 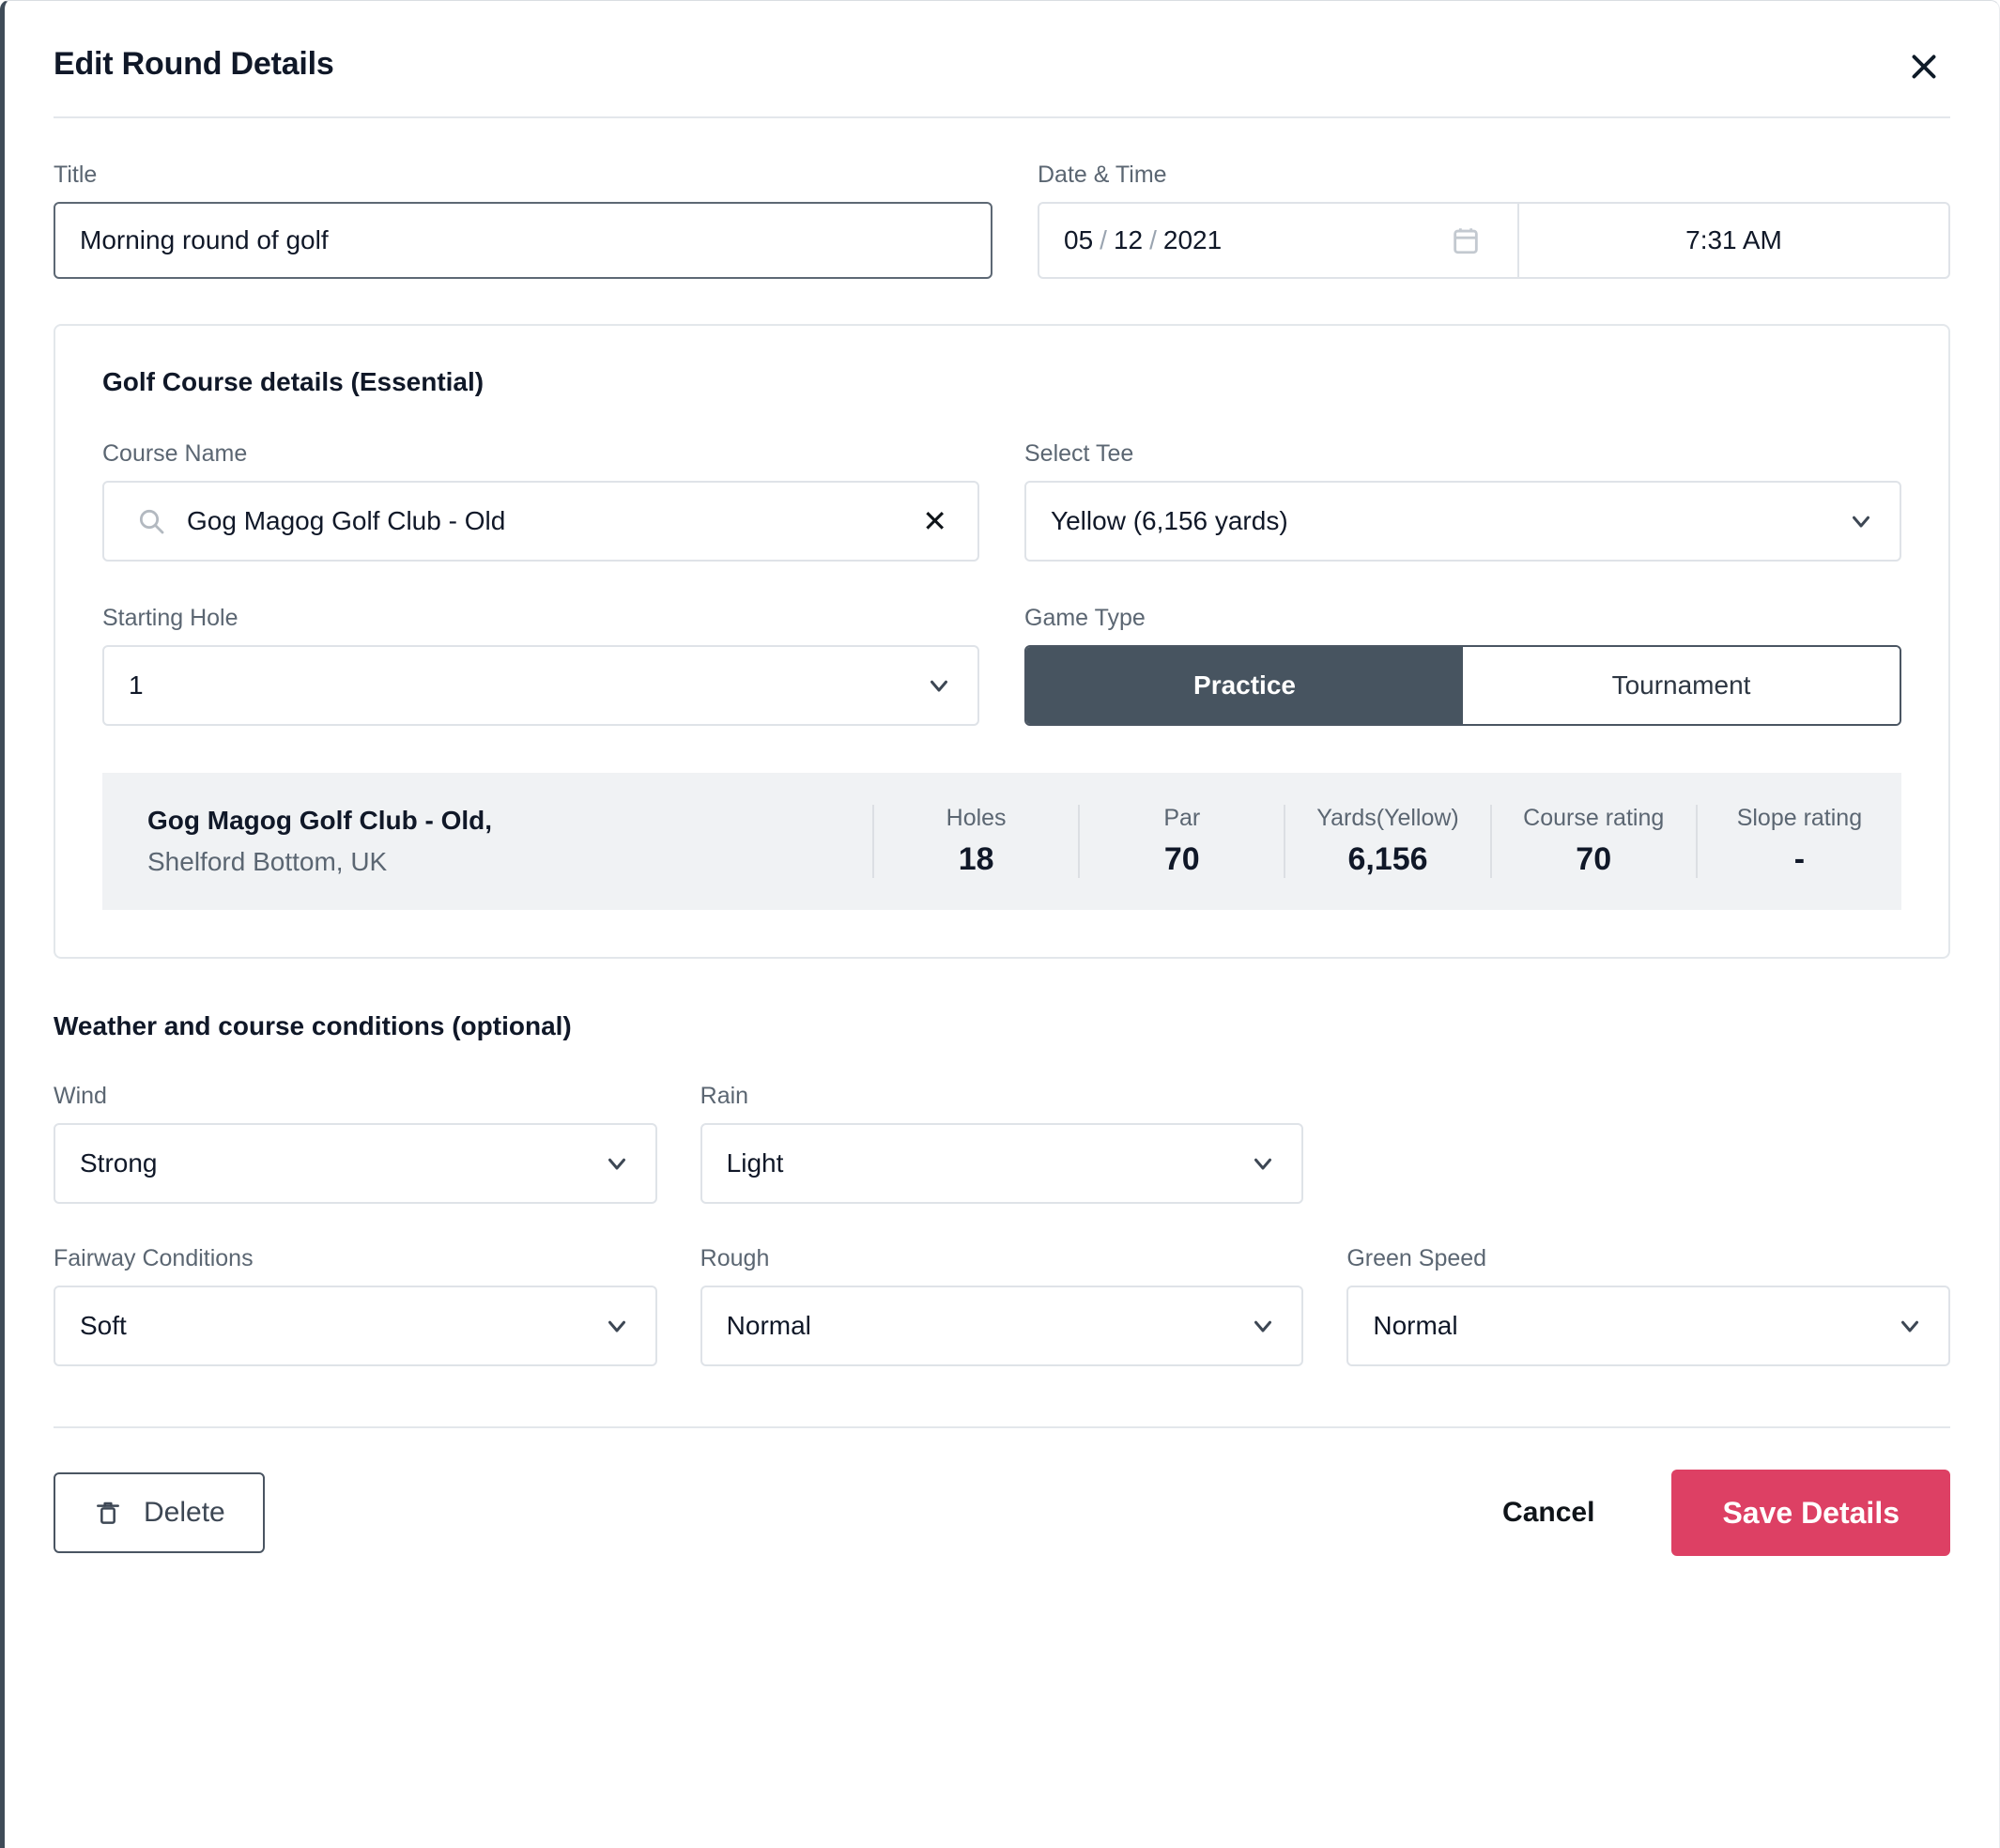 I want to click on rough-label: Rough, so click(x=735, y=1258).